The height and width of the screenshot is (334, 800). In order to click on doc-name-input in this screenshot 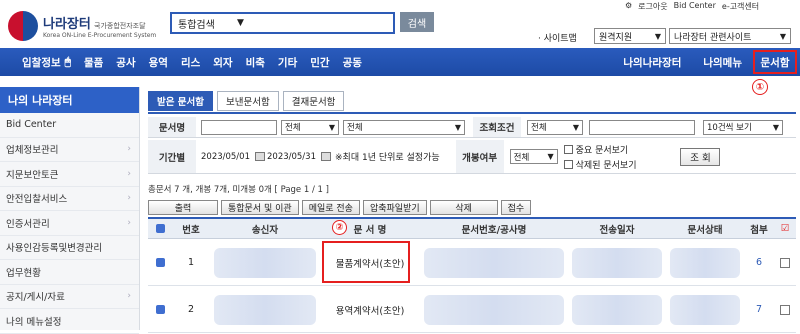, I will do `click(239, 127)`.